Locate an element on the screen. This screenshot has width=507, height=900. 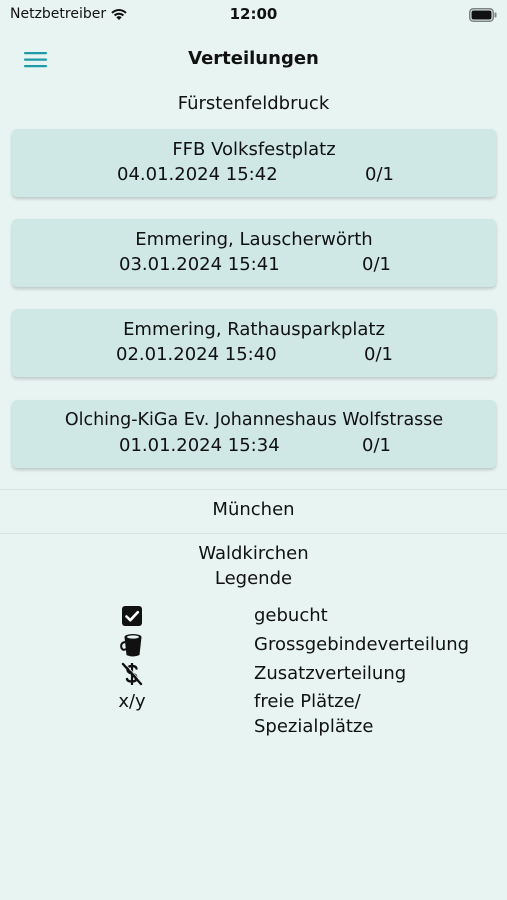
distribution-date: 01.01.2024 15:34 is located at coordinates (199, 445).